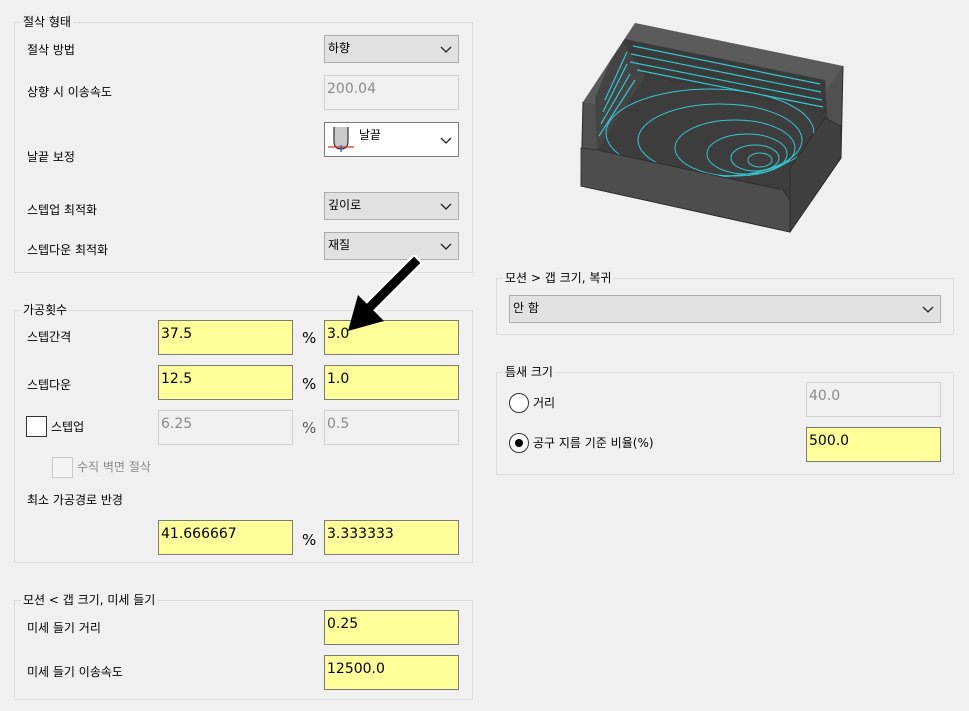 This screenshot has height=711, width=969. Describe the element at coordinates (89, 600) in the screenshot. I see `motion-lift-group-title: 모션 < 갭 크기, 미세 들기` at that location.